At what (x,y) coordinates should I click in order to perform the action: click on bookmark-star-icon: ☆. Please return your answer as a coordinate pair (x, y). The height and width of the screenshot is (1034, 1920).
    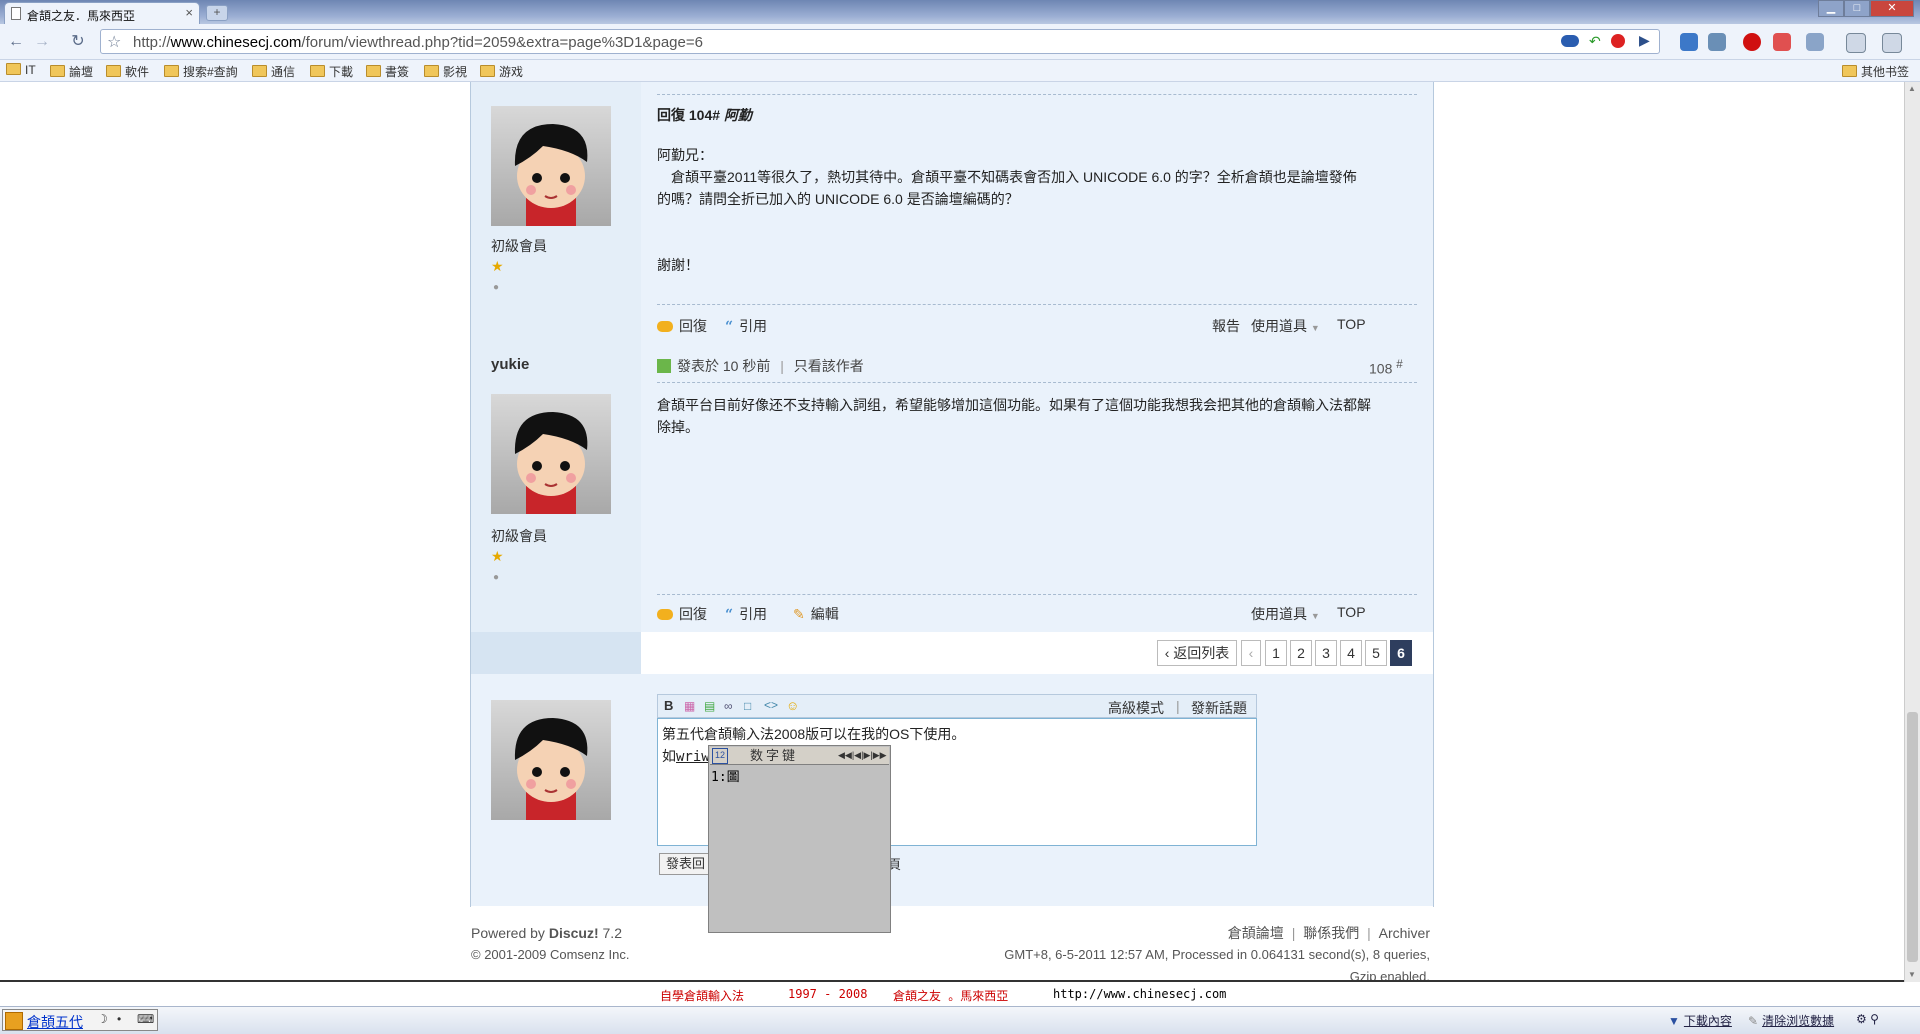
    Looking at the image, I should click on (114, 42).